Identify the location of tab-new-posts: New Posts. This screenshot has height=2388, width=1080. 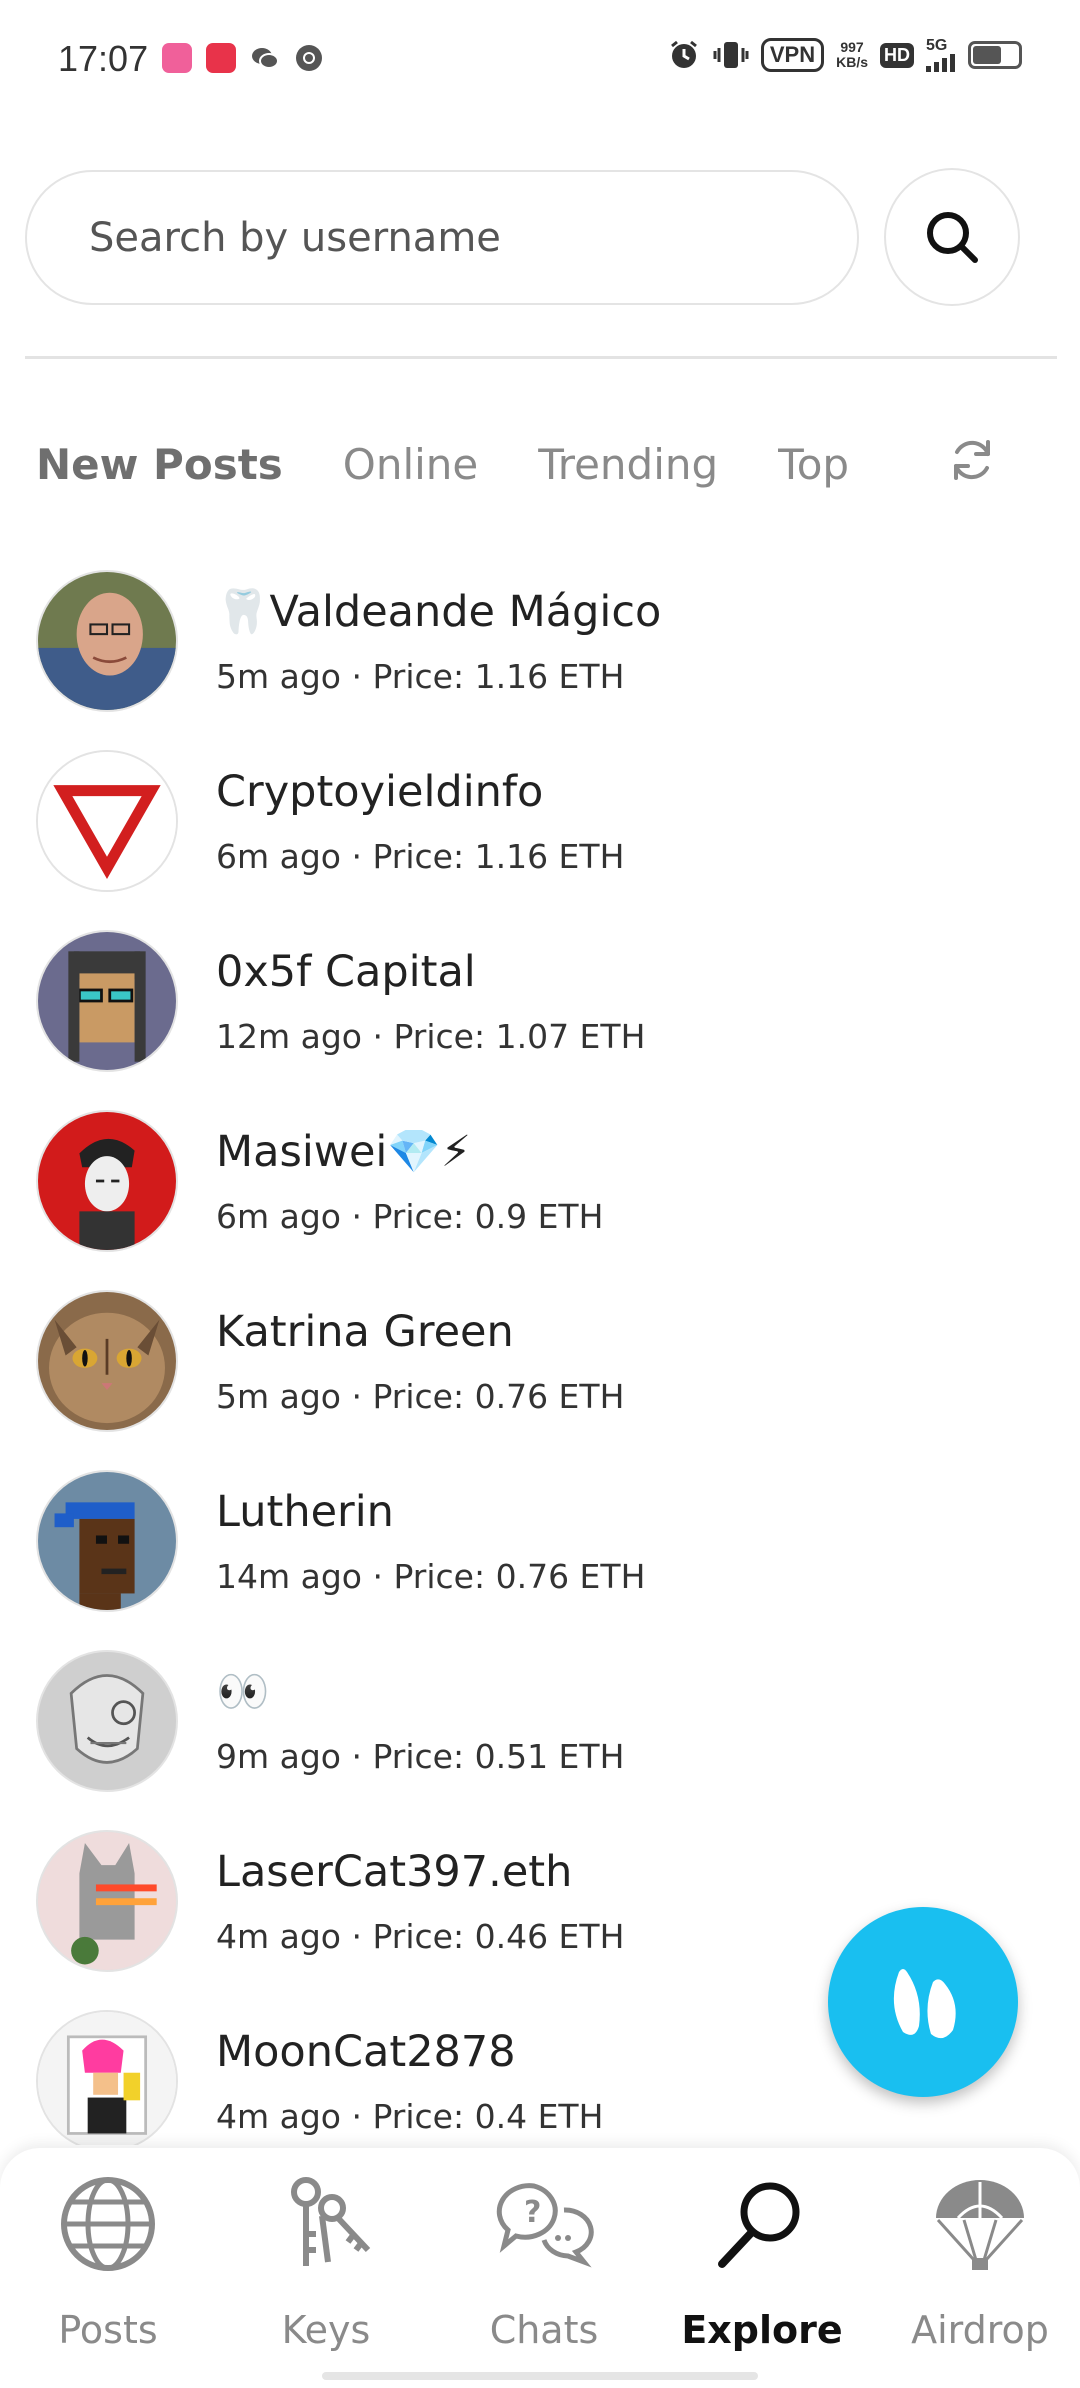
(159, 464).